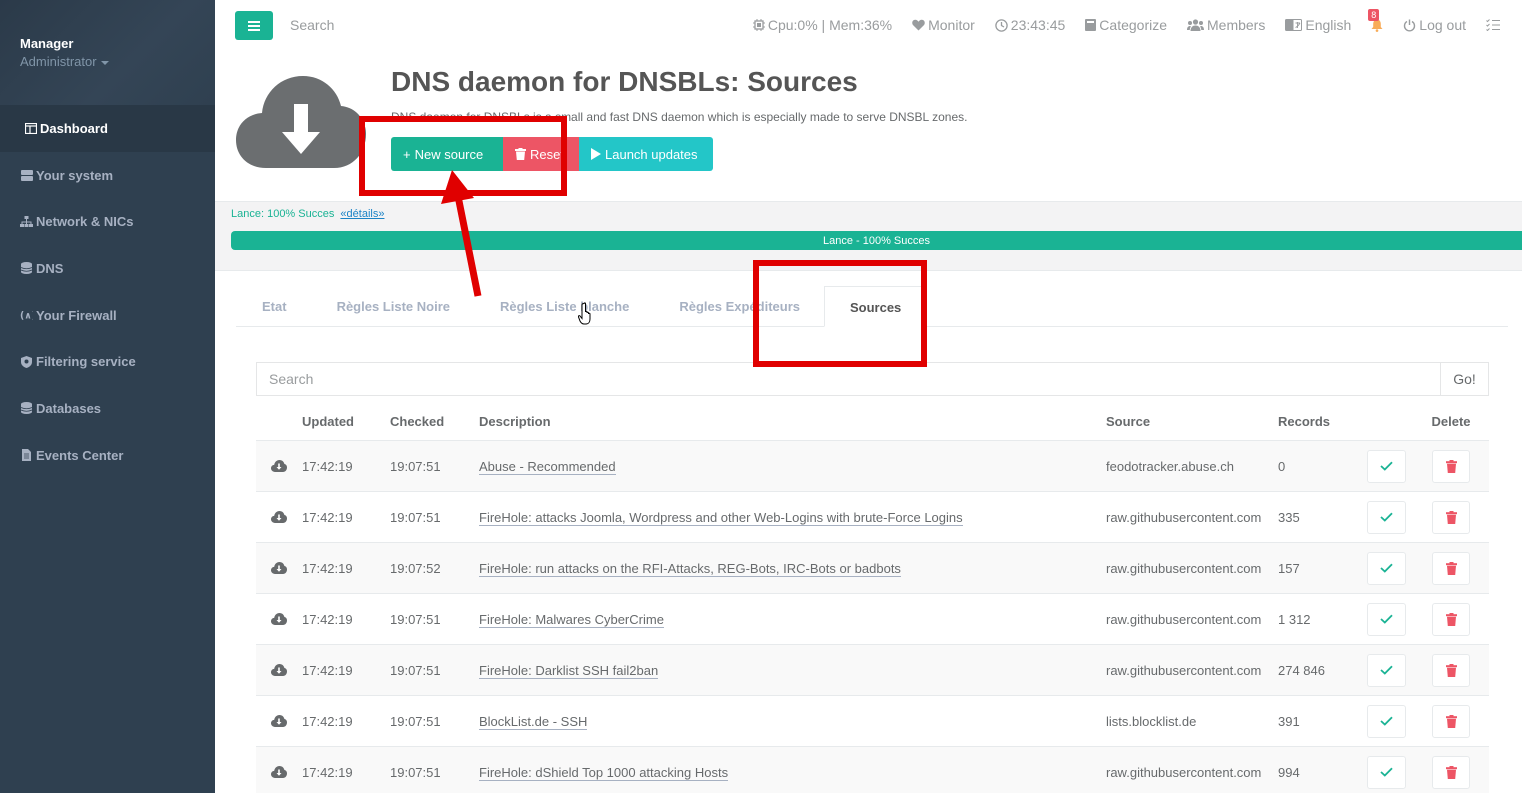  I want to click on users-icon, so click(1195, 25).